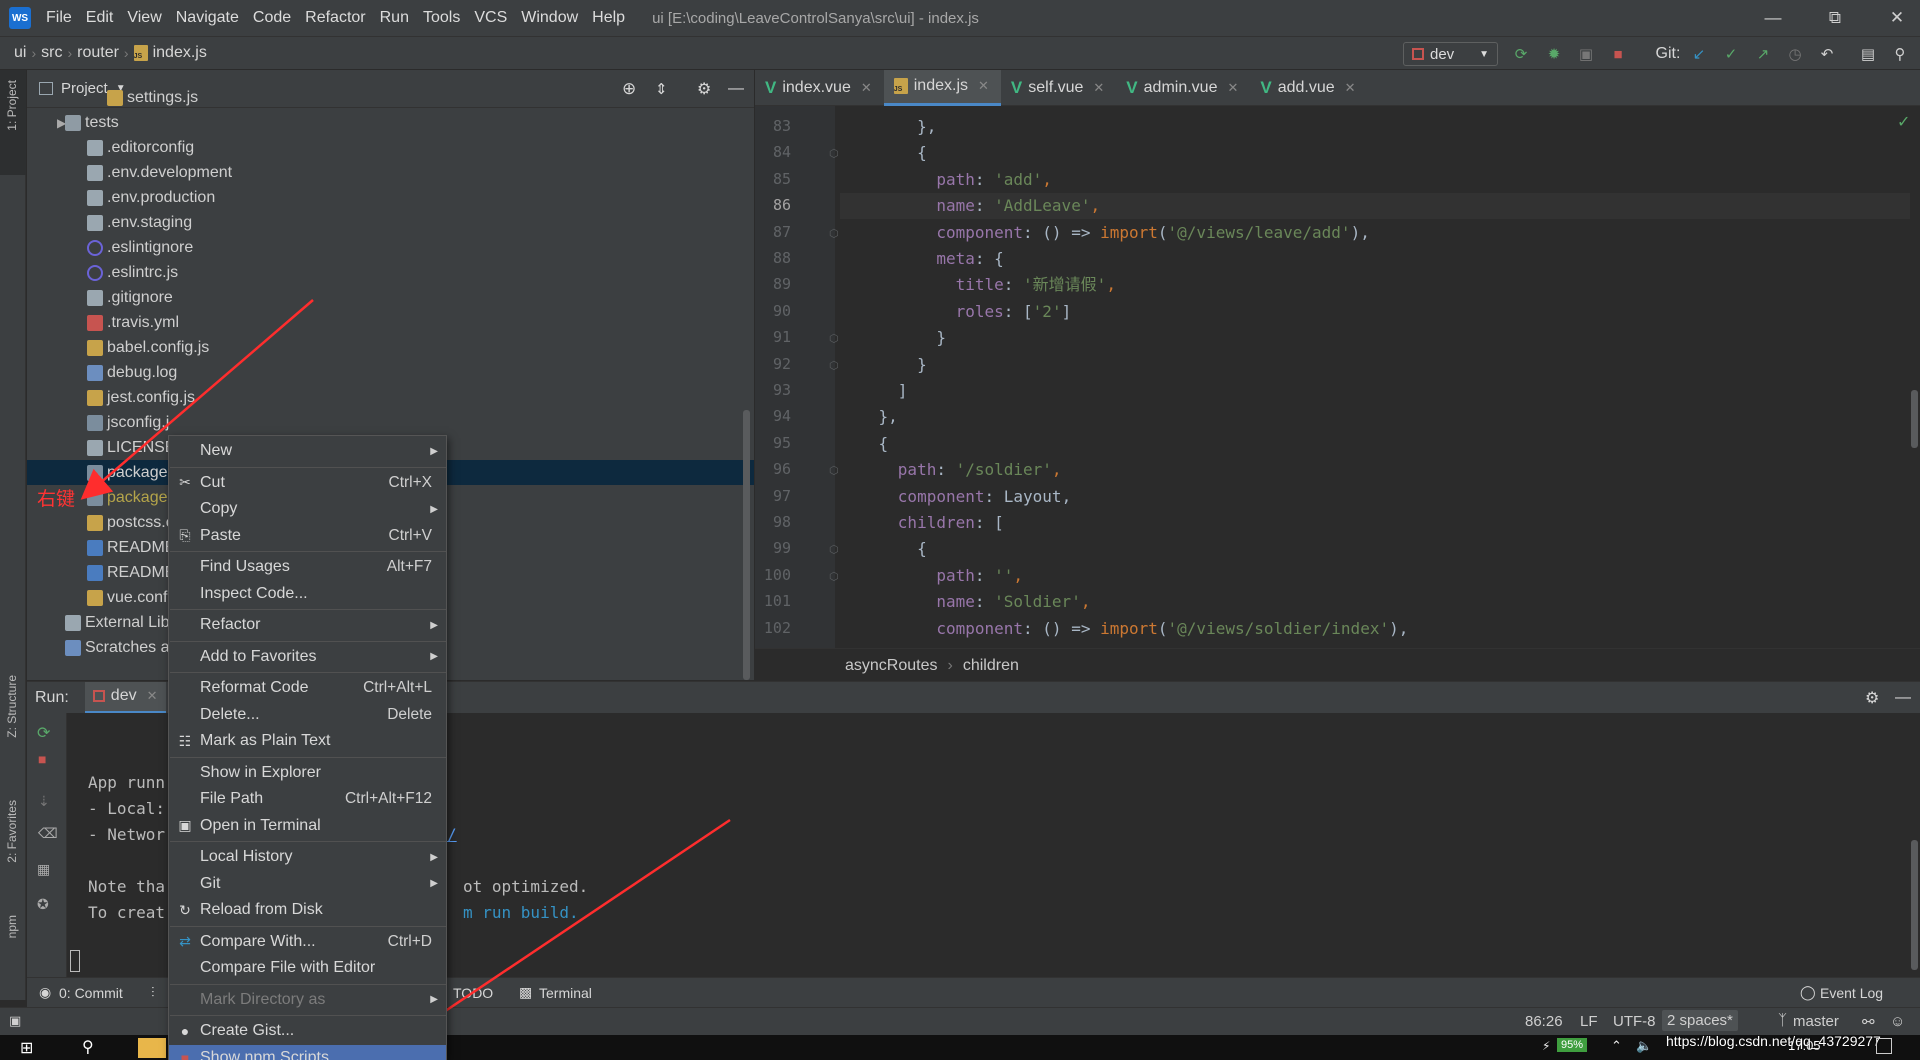 This screenshot has width=1920, height=1060. What do you see at coordinates (48, 833) in the screenshot?
I see `trash-icon: ⌫` at bounding box center [48, 833].